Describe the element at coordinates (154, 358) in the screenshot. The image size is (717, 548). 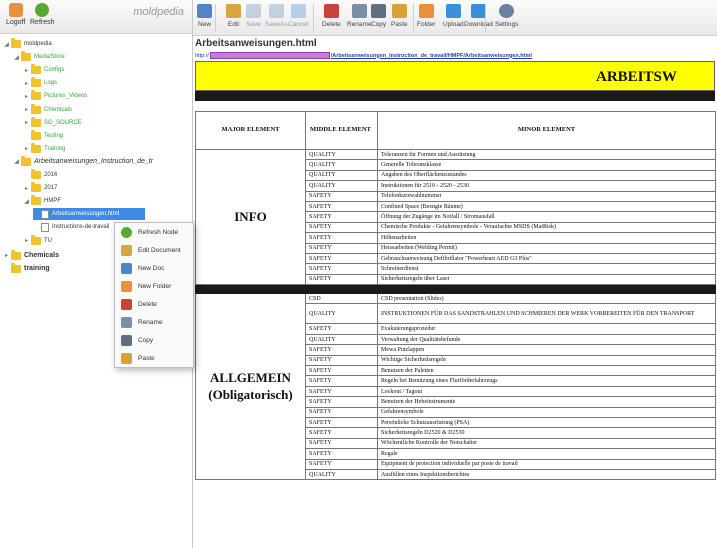
I see `context-menu-item: Paste` at that location.